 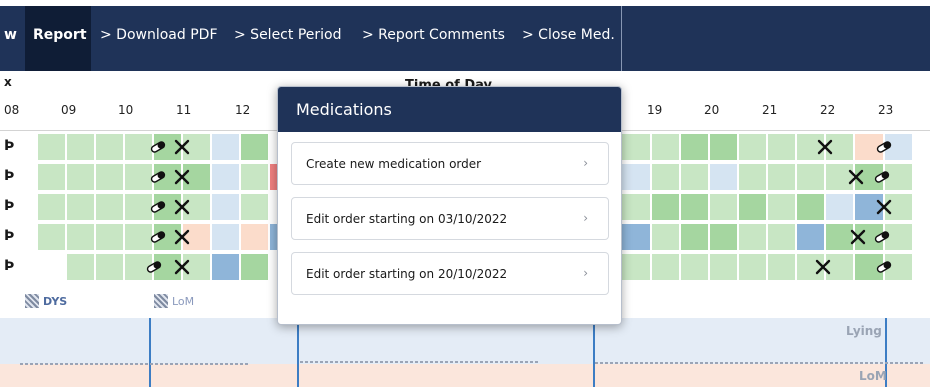 I want to click on lying-label: Lying, so click(x=864, y=331).